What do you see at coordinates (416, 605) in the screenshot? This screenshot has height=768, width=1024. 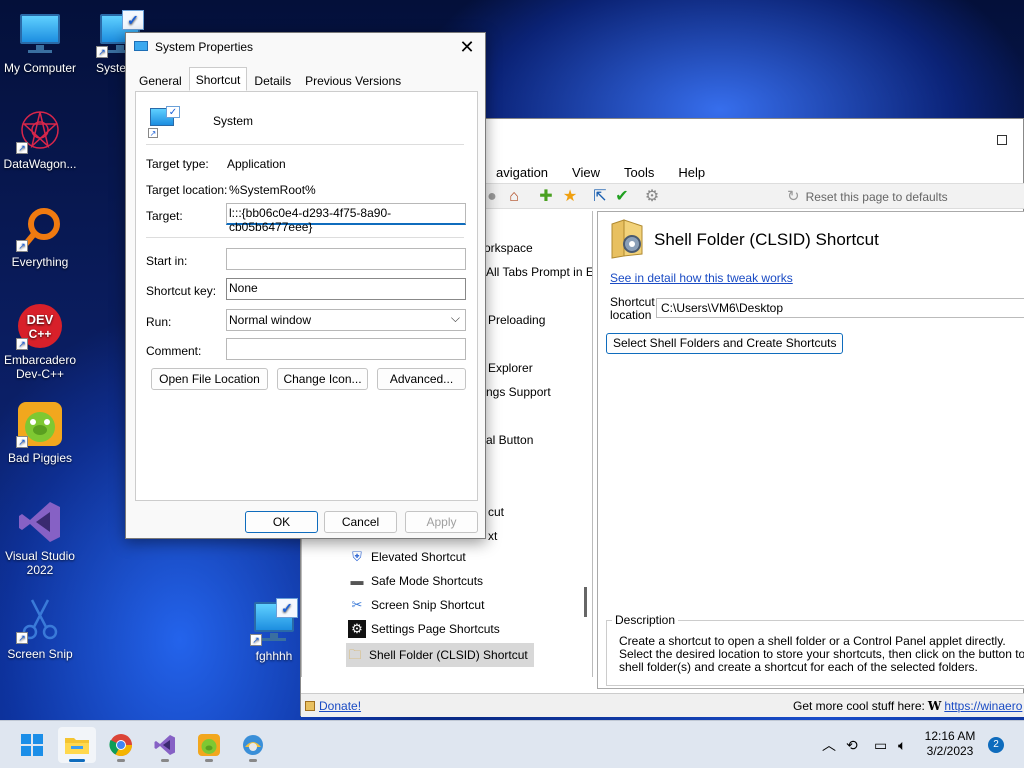 I see `tree-item-screen-snip-shortcut: ✂ Screen Snip Shortcut` at bounding box center [416, 605].